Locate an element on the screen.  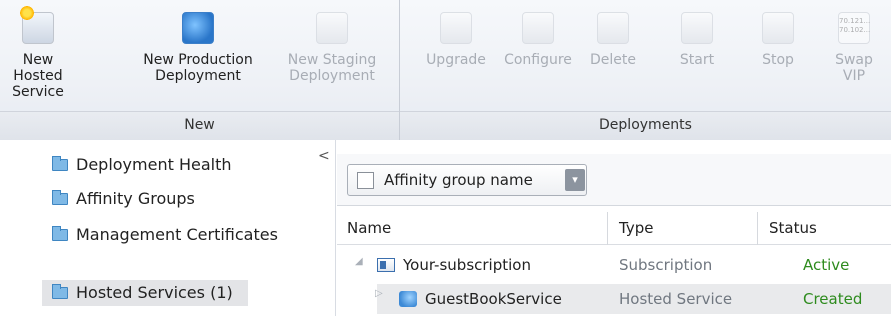
nav-item-hosted-services: Hosted Services (1) is located at coordinates (145, 293).